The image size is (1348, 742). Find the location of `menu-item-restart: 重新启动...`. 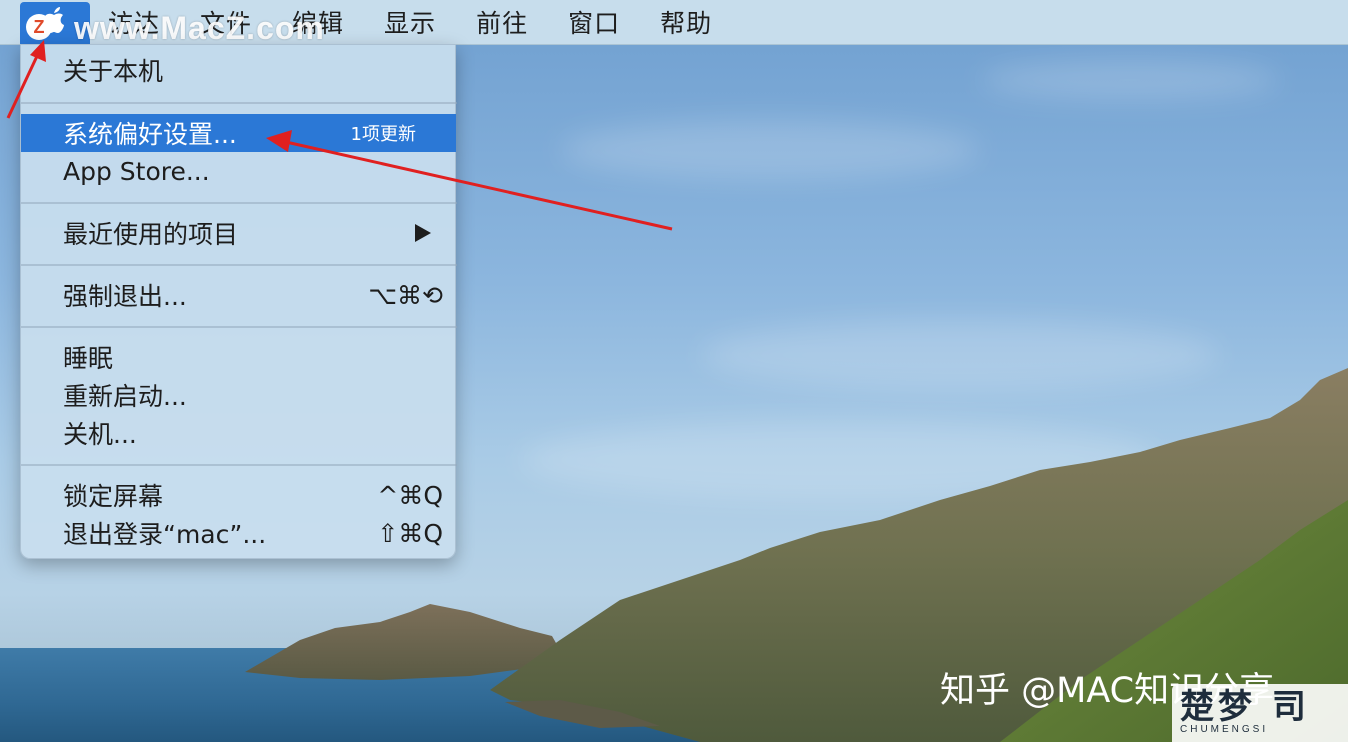

menu-item-restart: 重新启动... is located at coordinates (239, 395).